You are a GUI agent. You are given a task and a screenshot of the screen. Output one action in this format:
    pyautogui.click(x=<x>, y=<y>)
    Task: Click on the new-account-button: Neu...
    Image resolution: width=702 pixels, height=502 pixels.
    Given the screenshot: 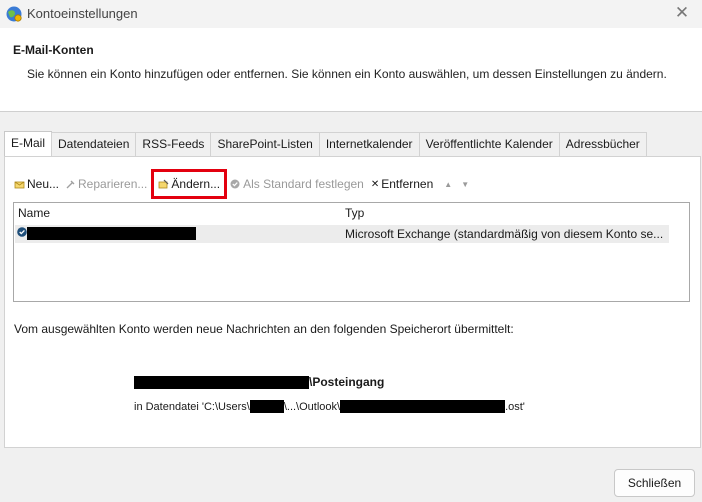 What is the action you would take?
    pyautogui.click(x=36, y=184)
    